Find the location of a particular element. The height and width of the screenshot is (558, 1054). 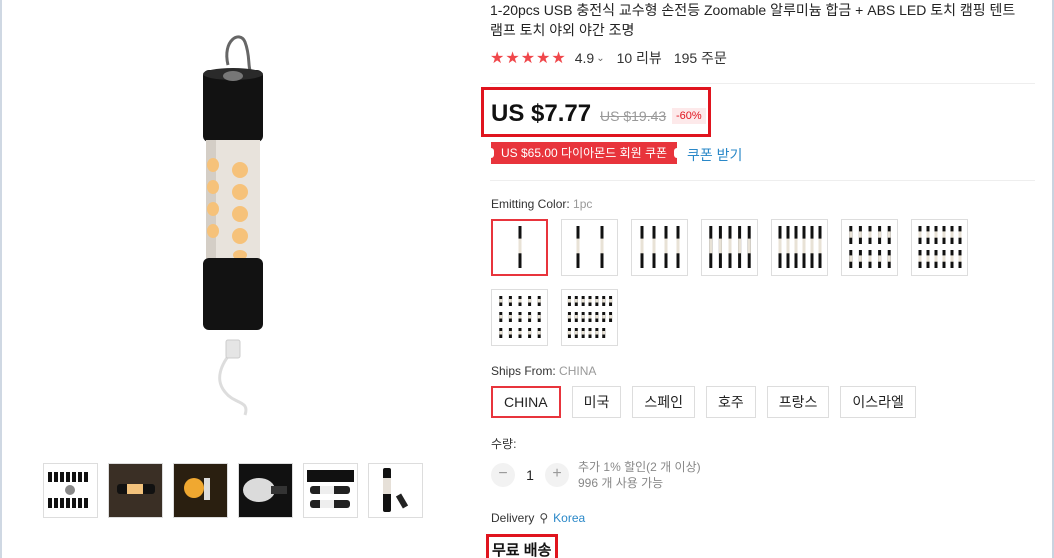

quantity-stepper: − 1 + is located at coordinates (530, 475).